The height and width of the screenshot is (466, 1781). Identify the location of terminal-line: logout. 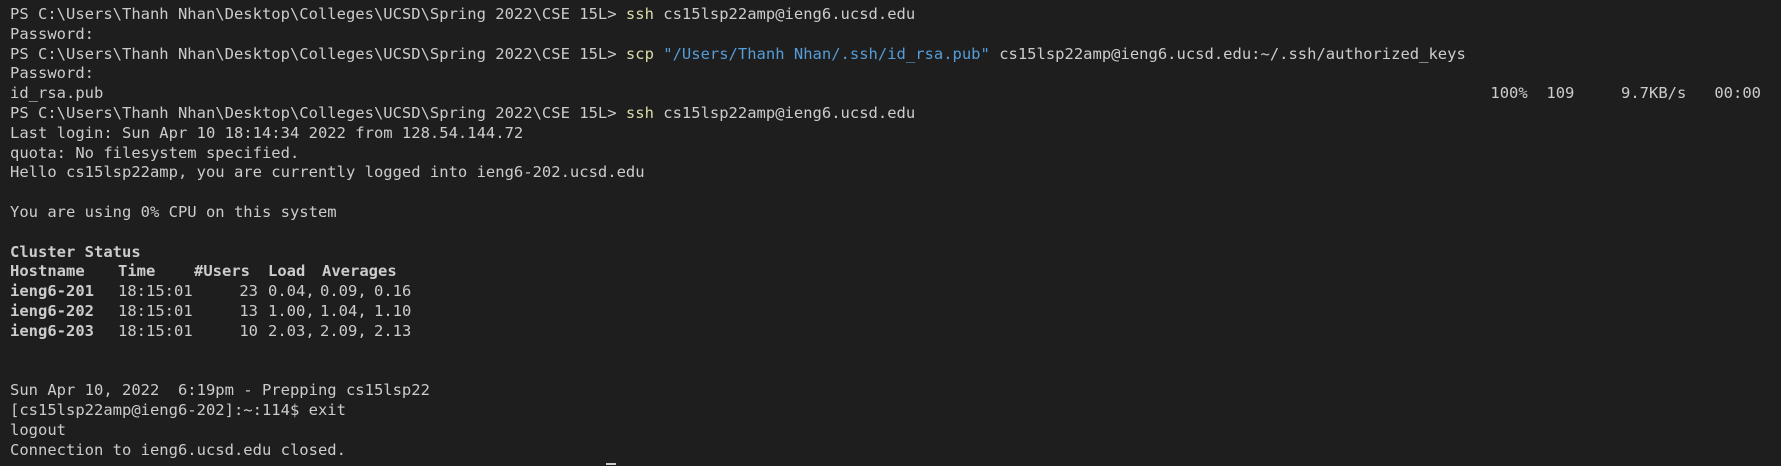
(38, 429).